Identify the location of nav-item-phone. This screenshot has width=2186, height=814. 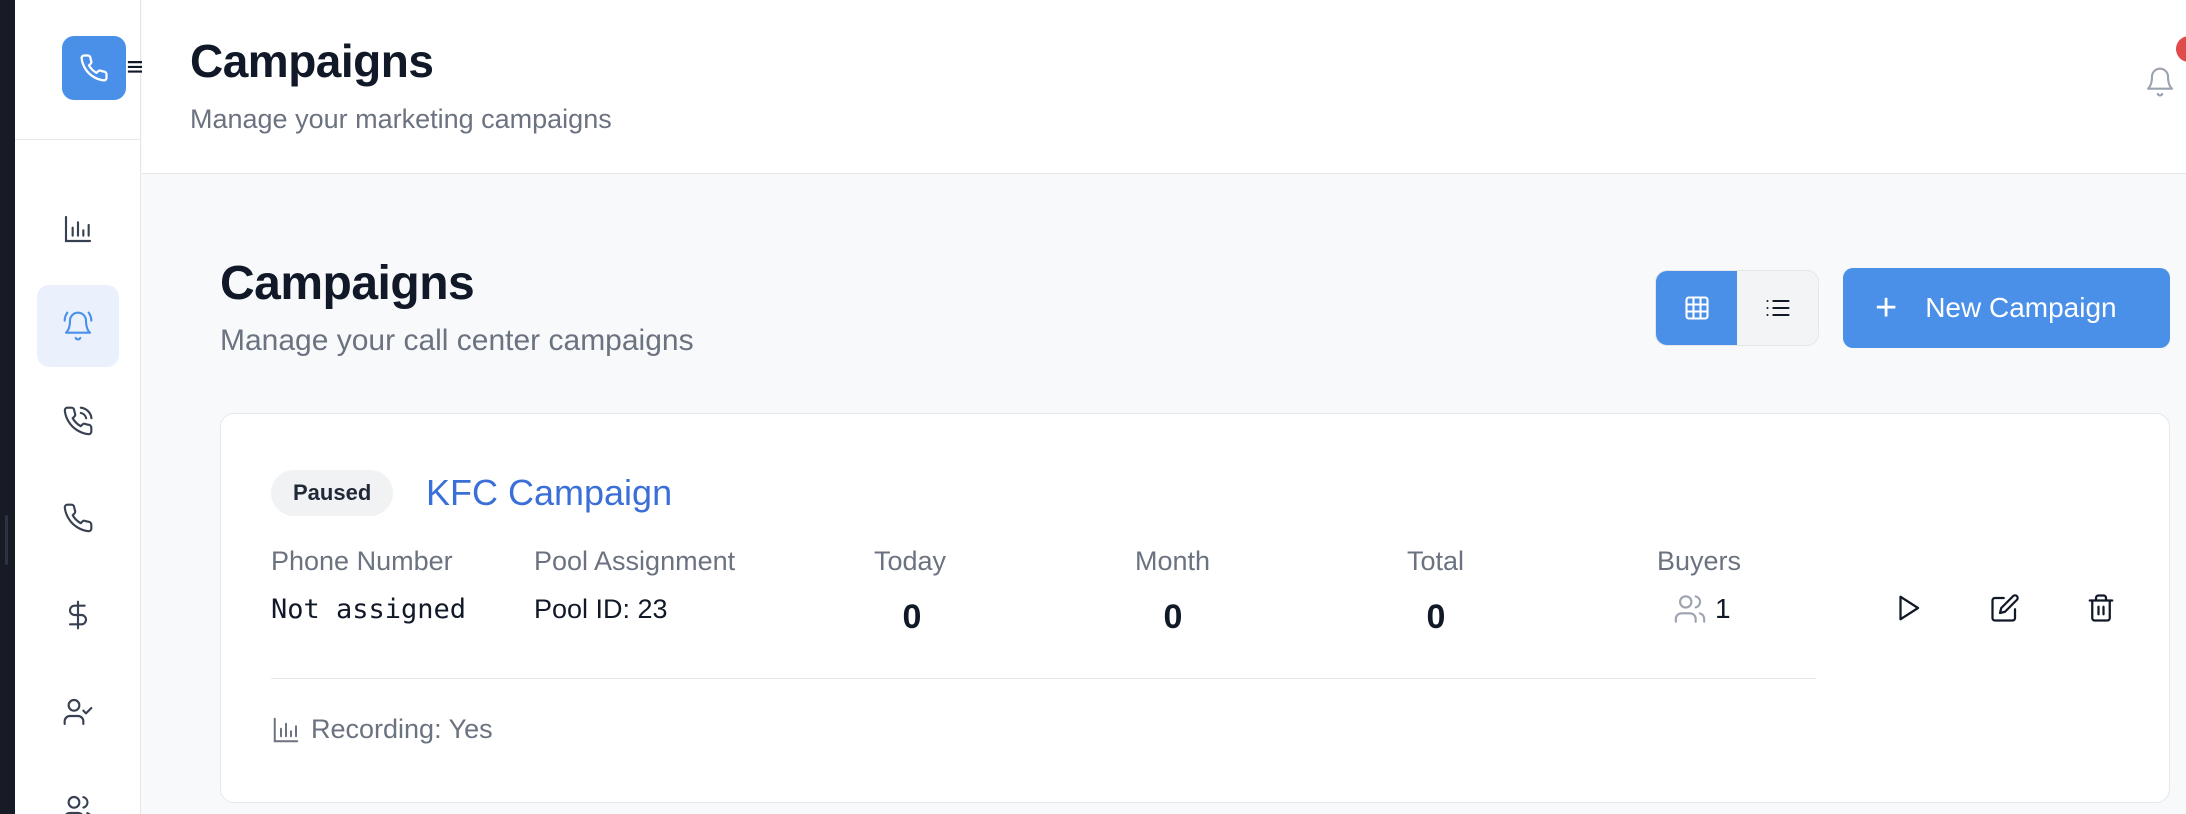
(78, 518).